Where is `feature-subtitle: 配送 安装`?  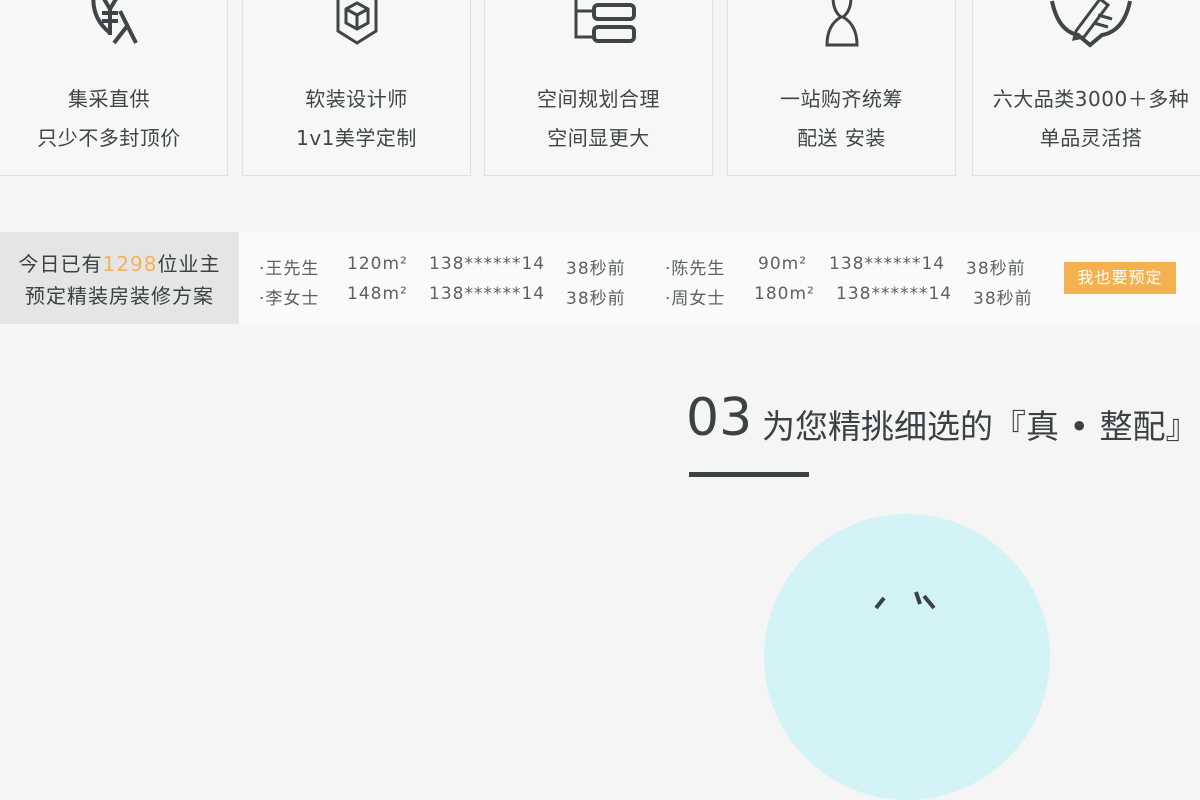 feature-subtitle: 配送 安装 is located at coordinates (841, 138).